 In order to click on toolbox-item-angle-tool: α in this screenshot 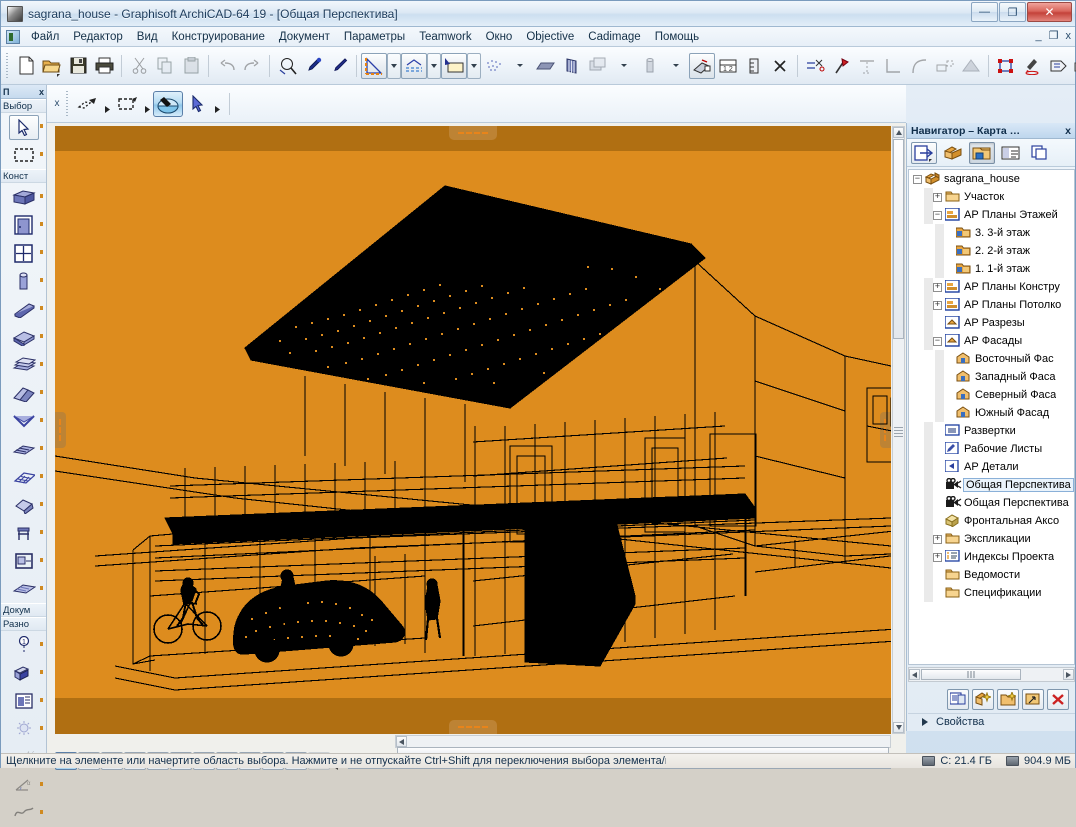, I will do `click(23, 785)`.